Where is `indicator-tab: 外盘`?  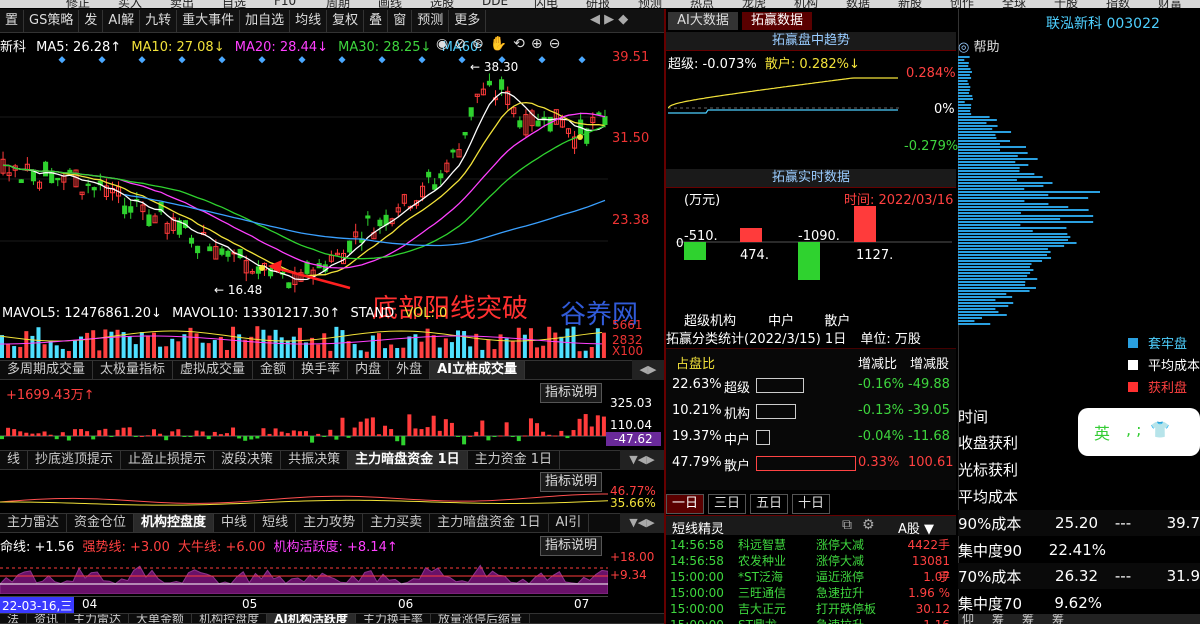 indicator-tab: 外盘 is located at coordinates (410, 370).